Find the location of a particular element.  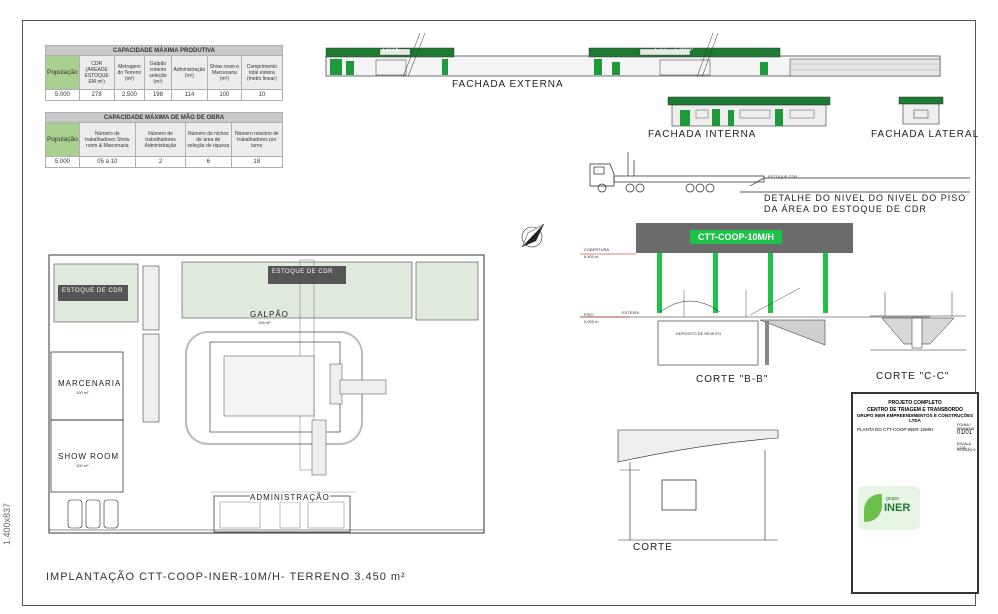

facade-lateral-label: FACHADA LATERAL is located at coordinates (925, 134).